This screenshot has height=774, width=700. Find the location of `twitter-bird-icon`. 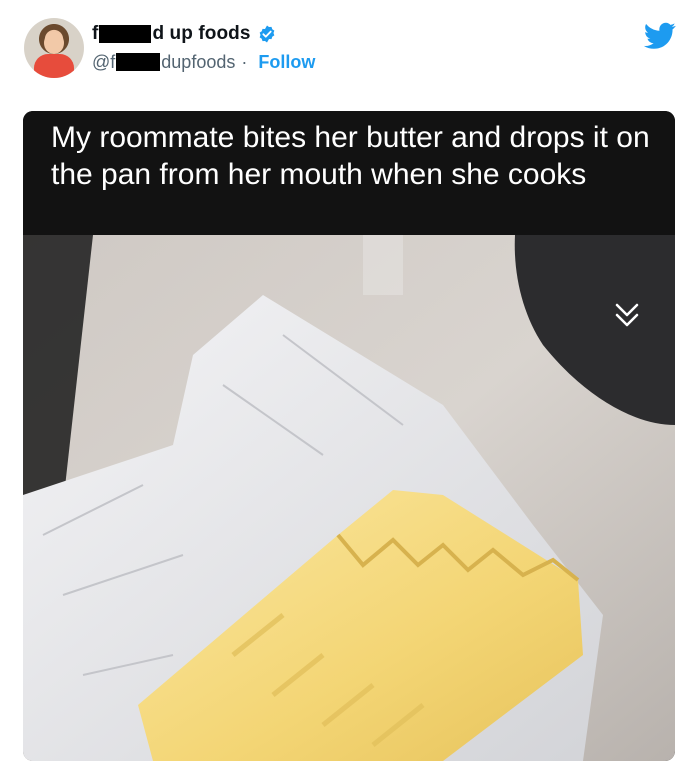

twitter-bird-icon is located at coordinates (660, 36).